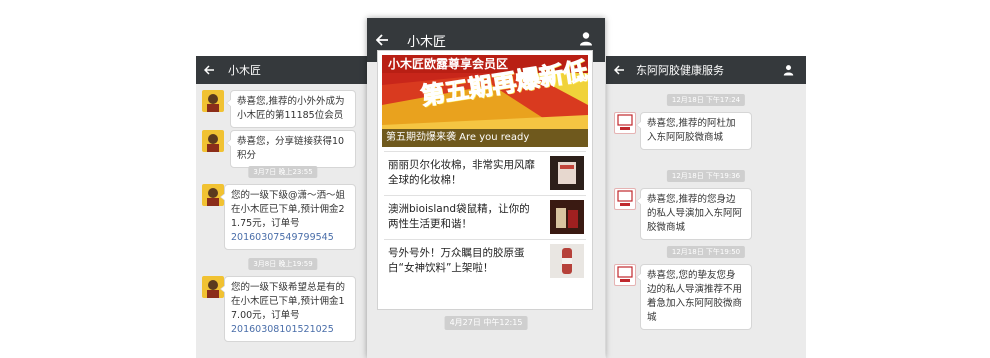 Image resolution: width=990 pixels, height=358 pixels. I want to click on promo-banner: 小木匠欧露尊享会员区 第五期再爆新低 第五期劲爆来袭 Are you ready, so click(485, 101).